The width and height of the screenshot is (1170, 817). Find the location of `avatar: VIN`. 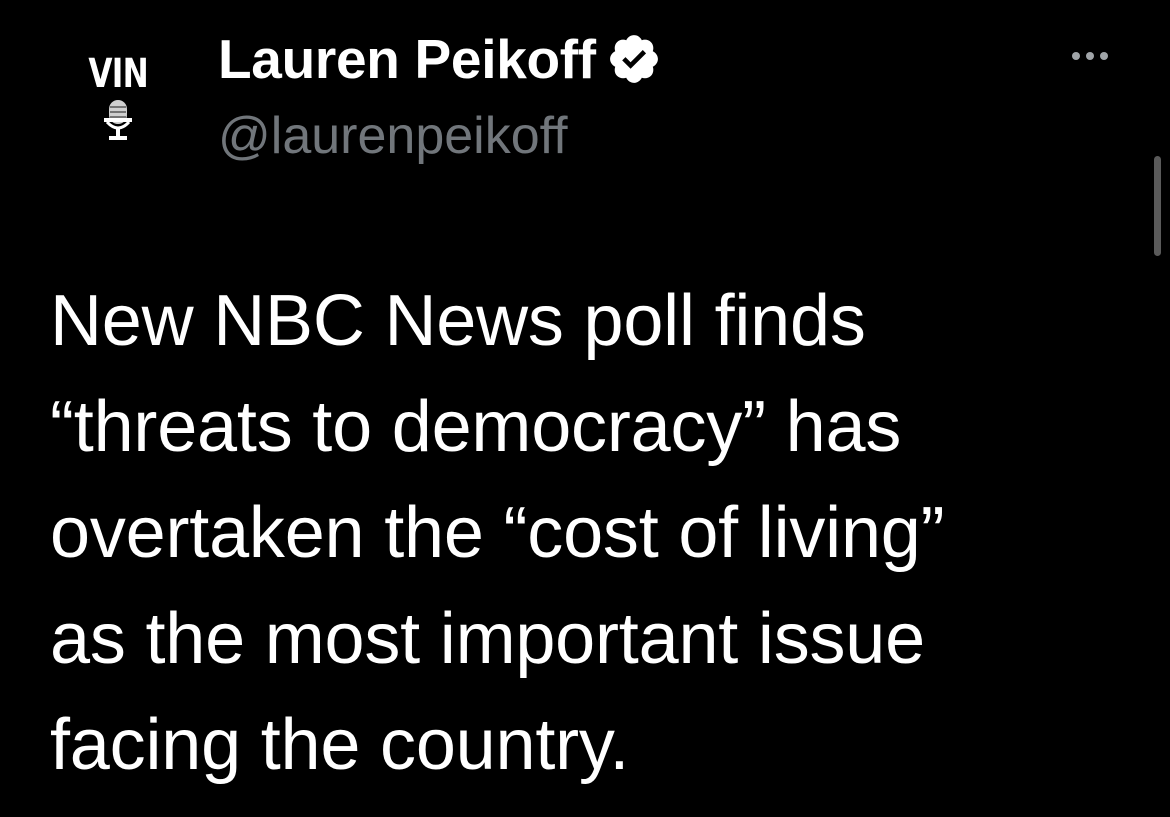

avatar: VIN is located at coordinates (118, 104).